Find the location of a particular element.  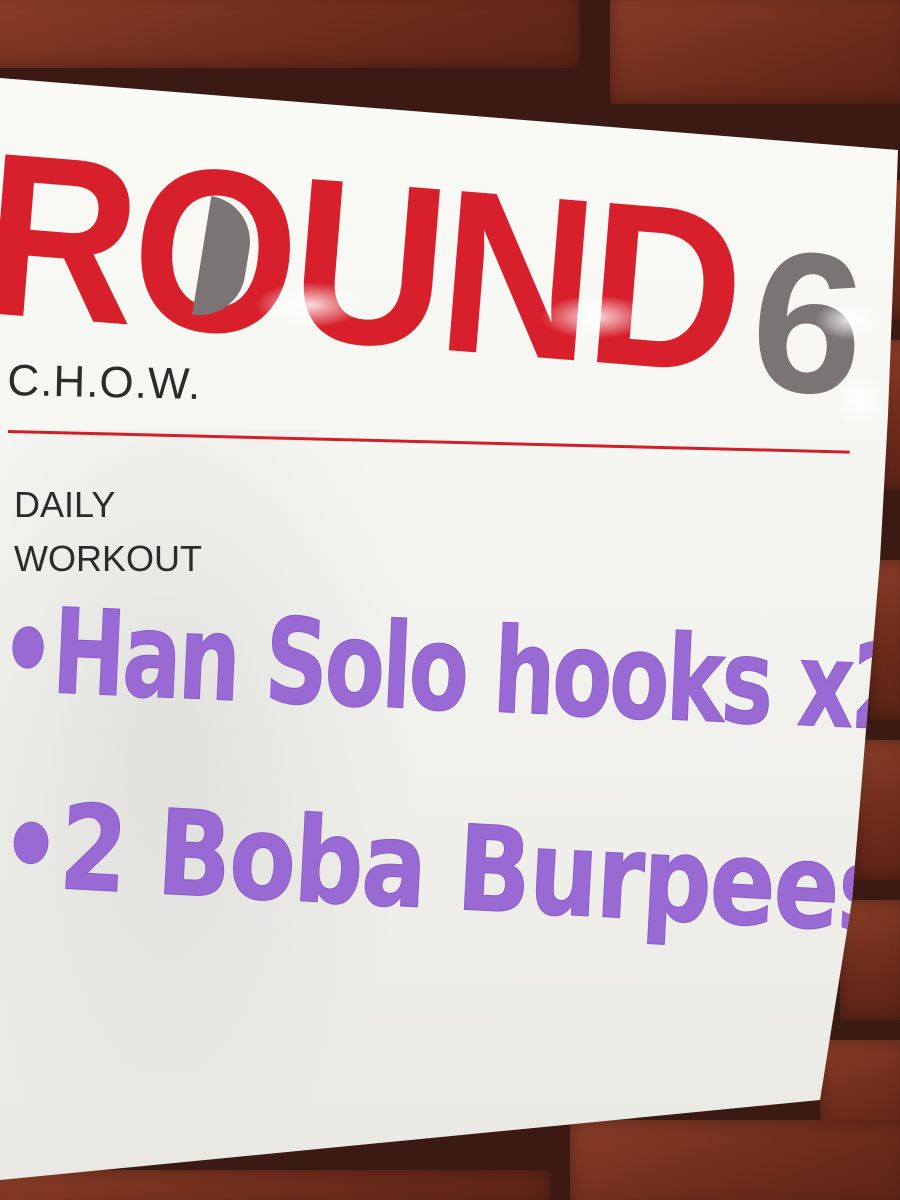

section-heading: DAILY WORKOUT is located at coordinates (108, 532).